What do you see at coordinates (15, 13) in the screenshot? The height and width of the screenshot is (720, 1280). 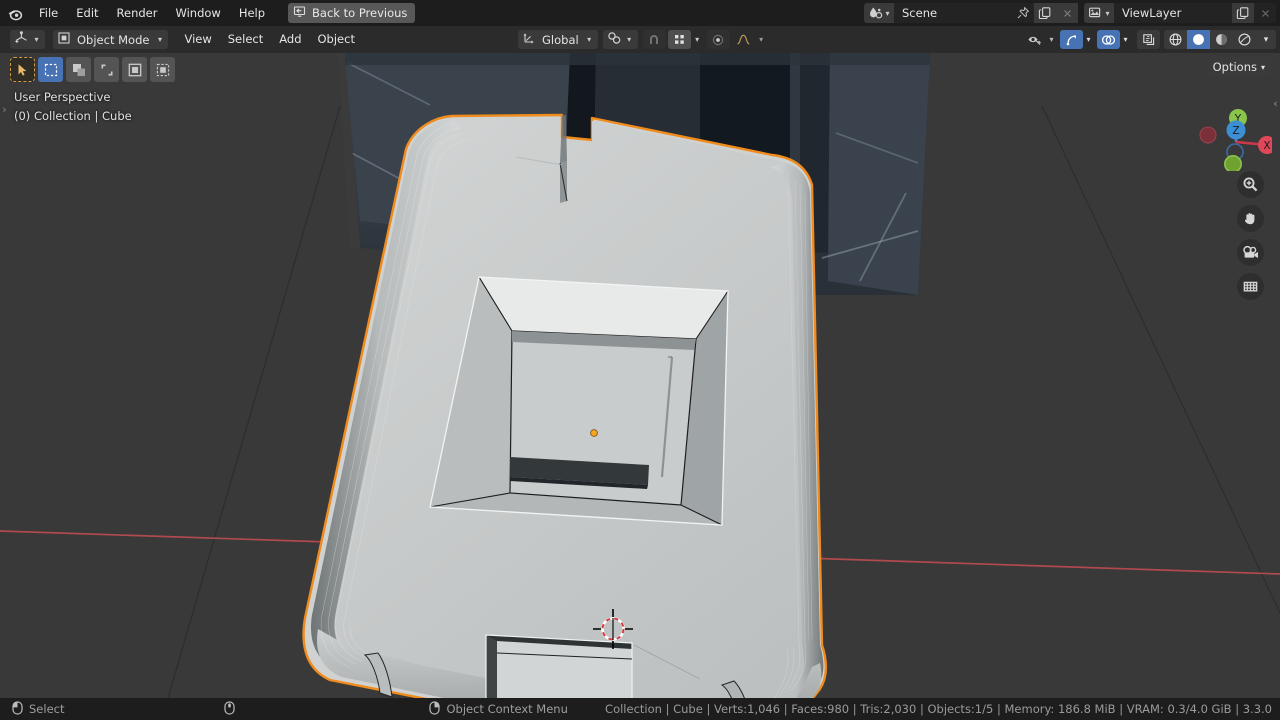 I see `blender-logo-icon` at bounding box center [15, 13].